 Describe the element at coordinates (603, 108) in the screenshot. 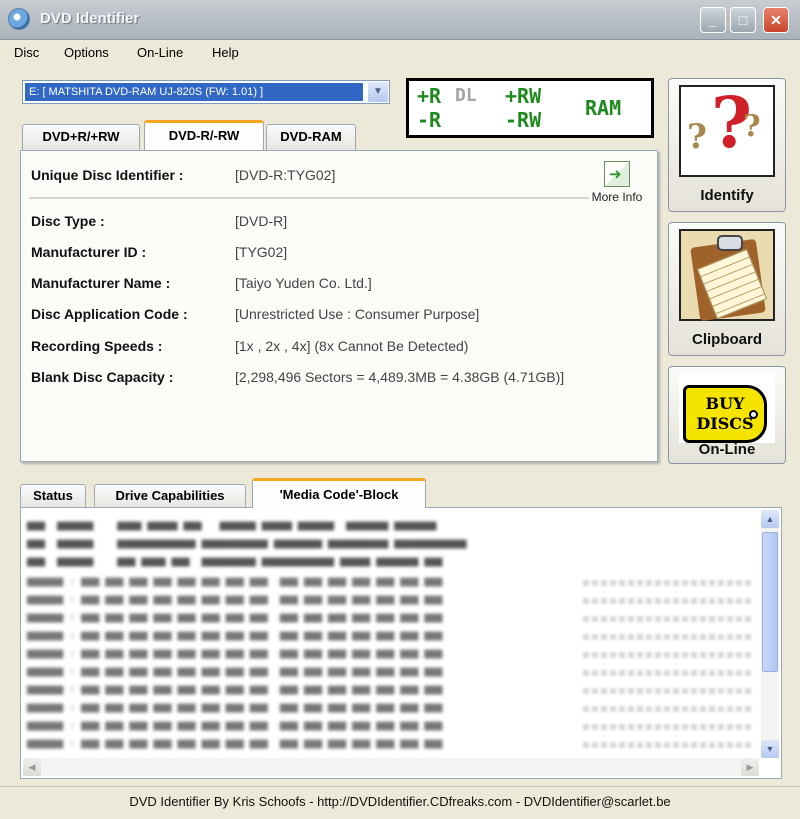

I see `format-ram: RAM` at that location.